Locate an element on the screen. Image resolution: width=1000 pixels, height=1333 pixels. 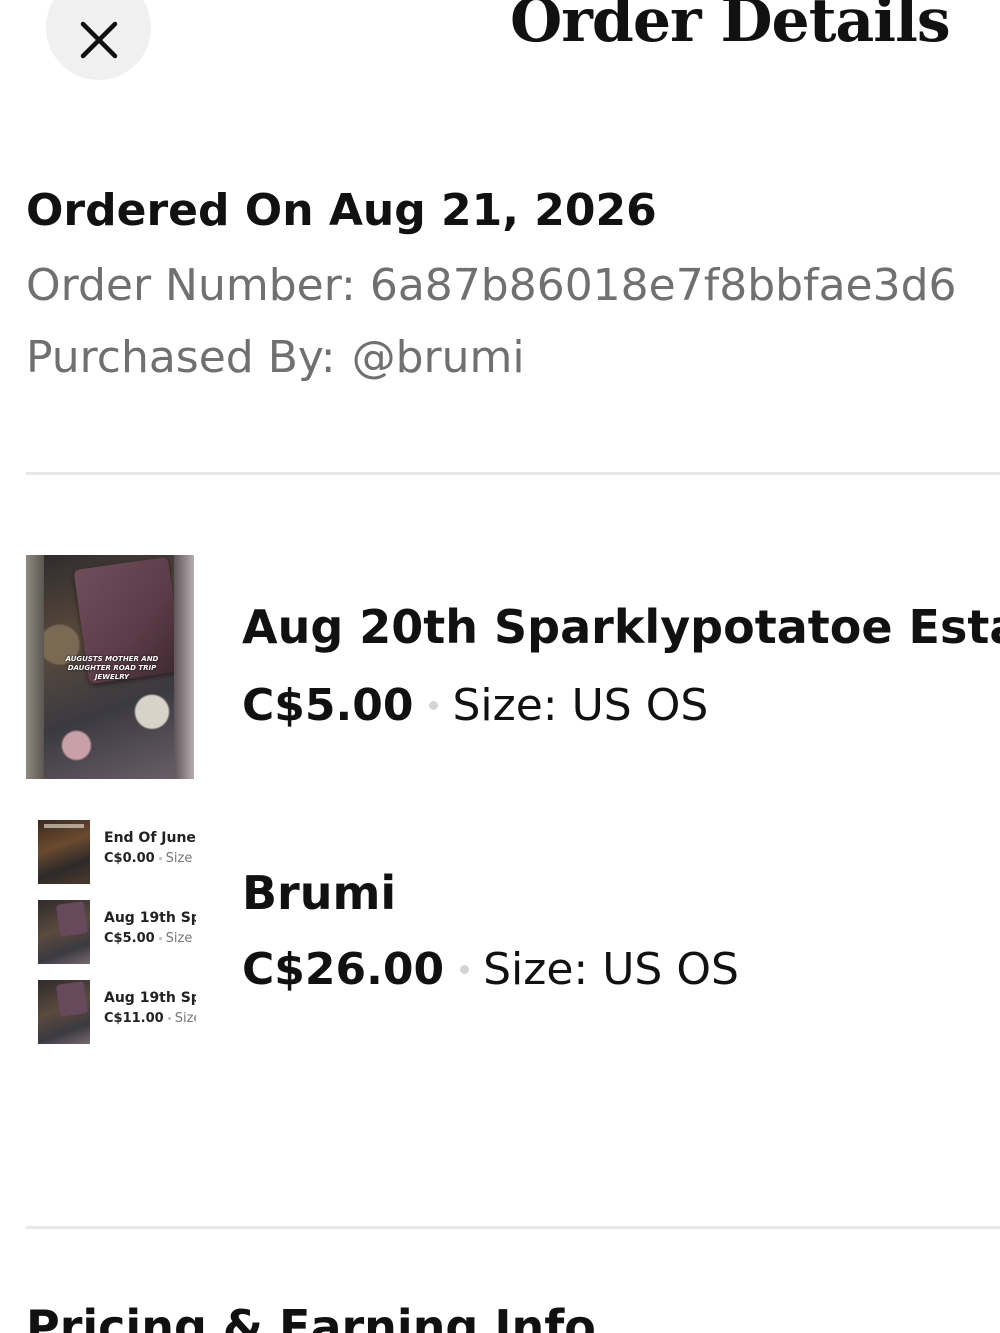
close-icon is located at coordinates (98, 39).